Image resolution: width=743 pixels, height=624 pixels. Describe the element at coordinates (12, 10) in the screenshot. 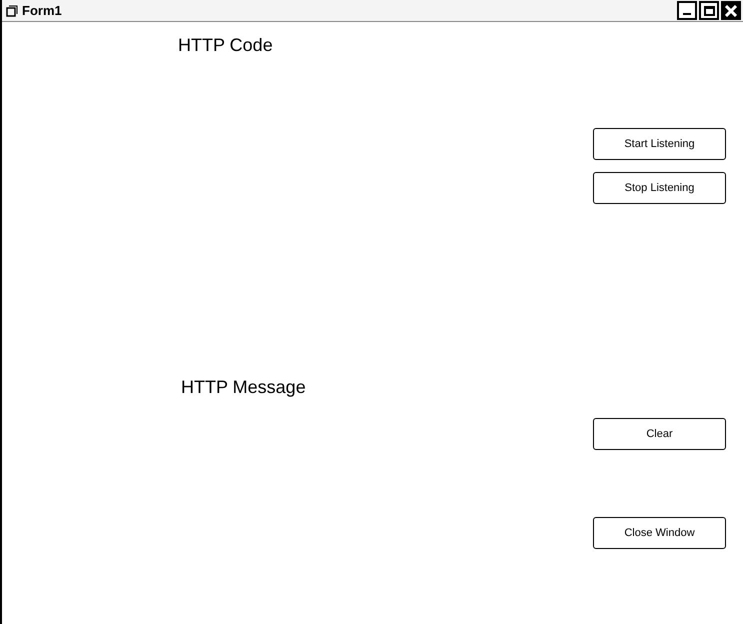

I see `form-icon` at that location.